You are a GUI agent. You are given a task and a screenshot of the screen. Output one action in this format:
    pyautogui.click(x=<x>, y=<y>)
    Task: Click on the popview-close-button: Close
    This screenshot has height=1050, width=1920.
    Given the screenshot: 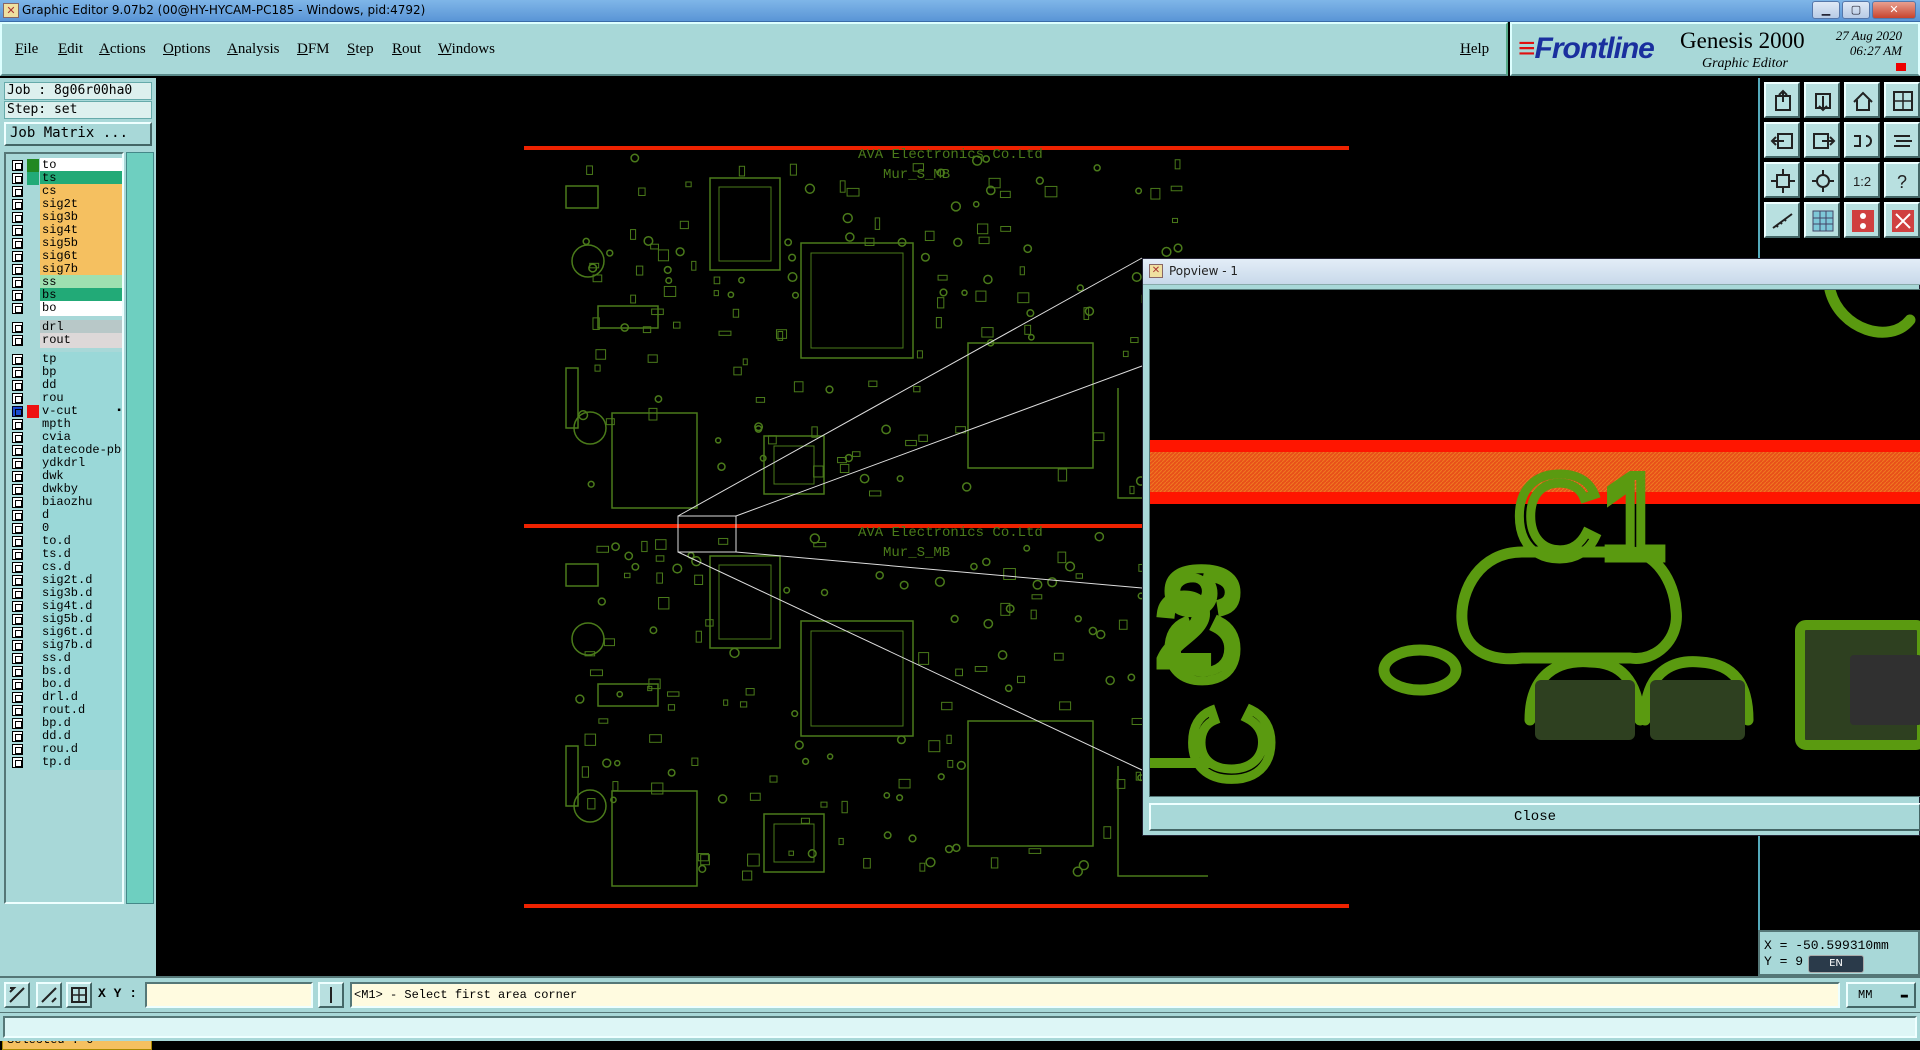 What is the action you would take?
    pyautogui.click(x=1534, y=817)
    